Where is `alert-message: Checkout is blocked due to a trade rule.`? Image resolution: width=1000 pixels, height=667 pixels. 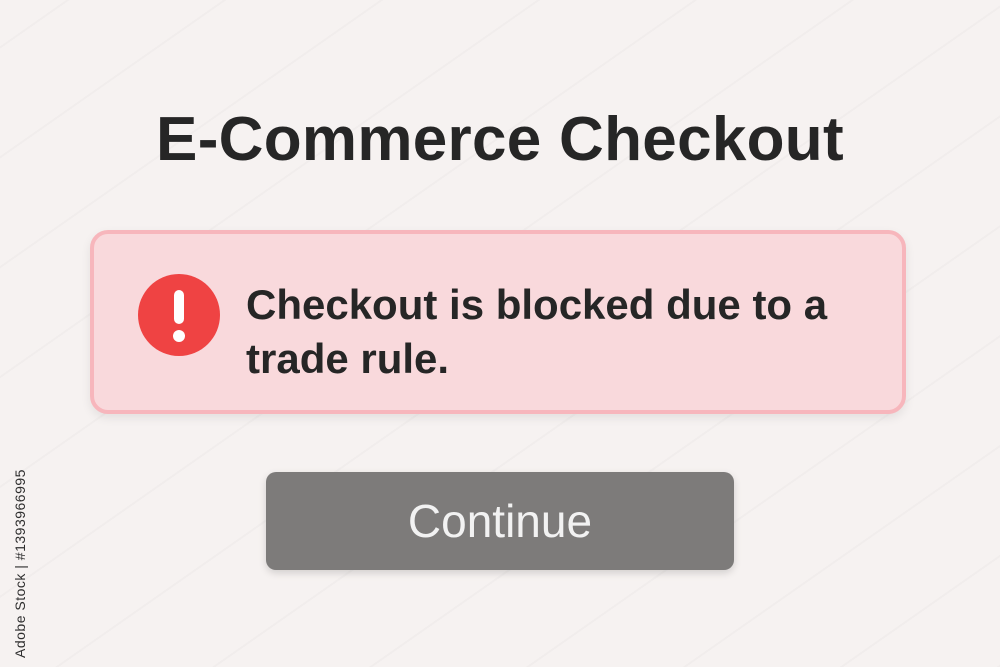 alert-message: Checkout is blocked due to a trade rule. is located at coordinates (537, 331).